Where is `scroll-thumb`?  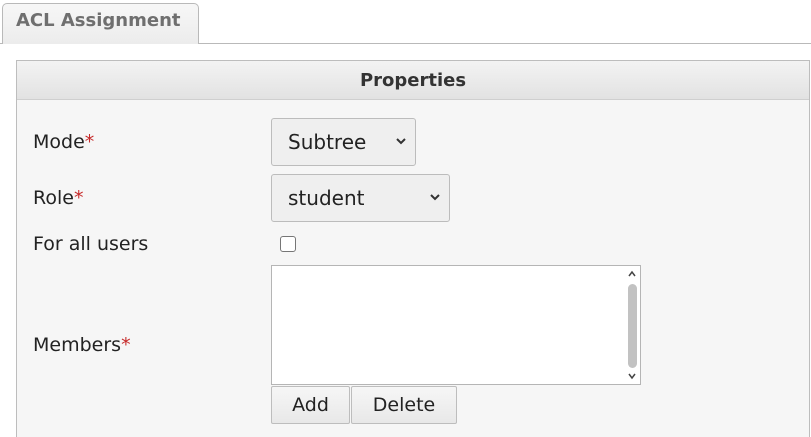
scroll-thumb is located at coordinates (632, 326).